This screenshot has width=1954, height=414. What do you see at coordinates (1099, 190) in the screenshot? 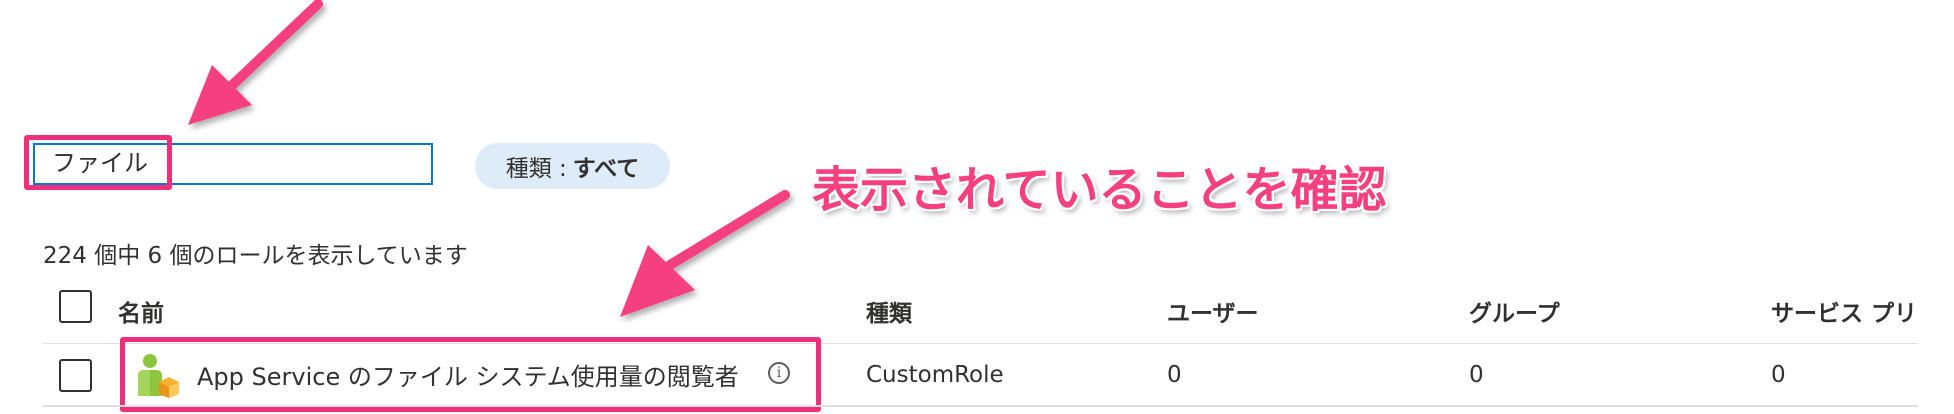
I see `annotation-text: 表示されていることを確認` at bounding box center [1099, 190].